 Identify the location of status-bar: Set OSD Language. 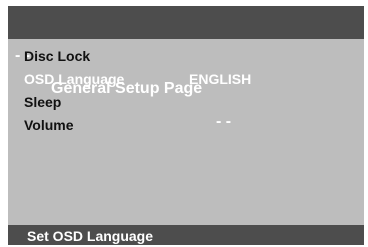
(186, 235).